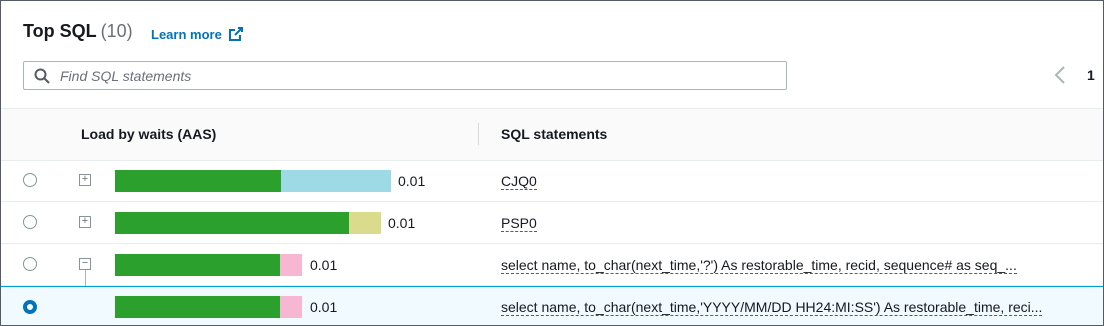  I want to click on pagination: 1, so click(1074, 75).